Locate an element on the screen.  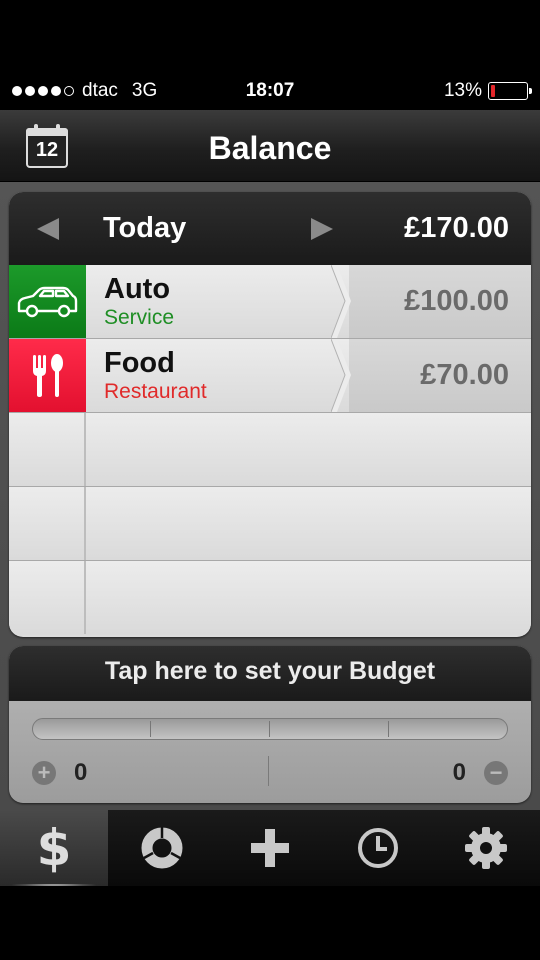
navigation-bar: 12 Balance is located at coordinates (270, 146).